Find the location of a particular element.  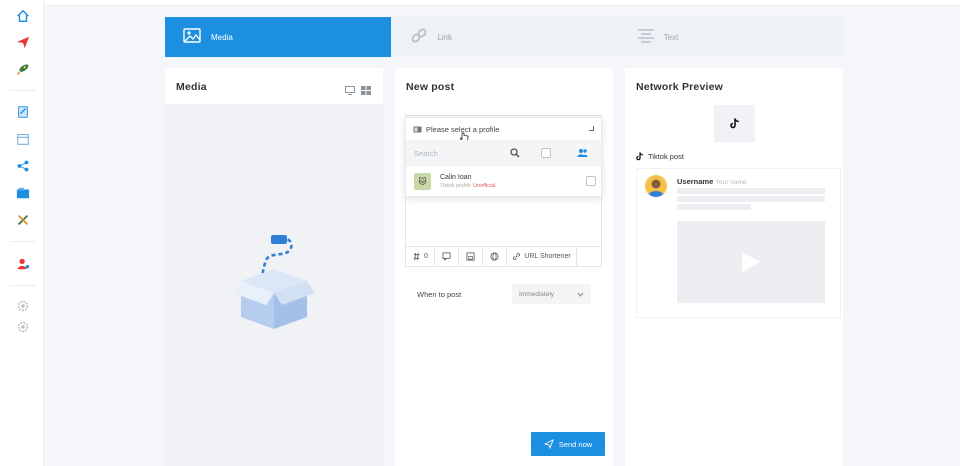

send-now-button: Send now is located at coordinates (568, 444).